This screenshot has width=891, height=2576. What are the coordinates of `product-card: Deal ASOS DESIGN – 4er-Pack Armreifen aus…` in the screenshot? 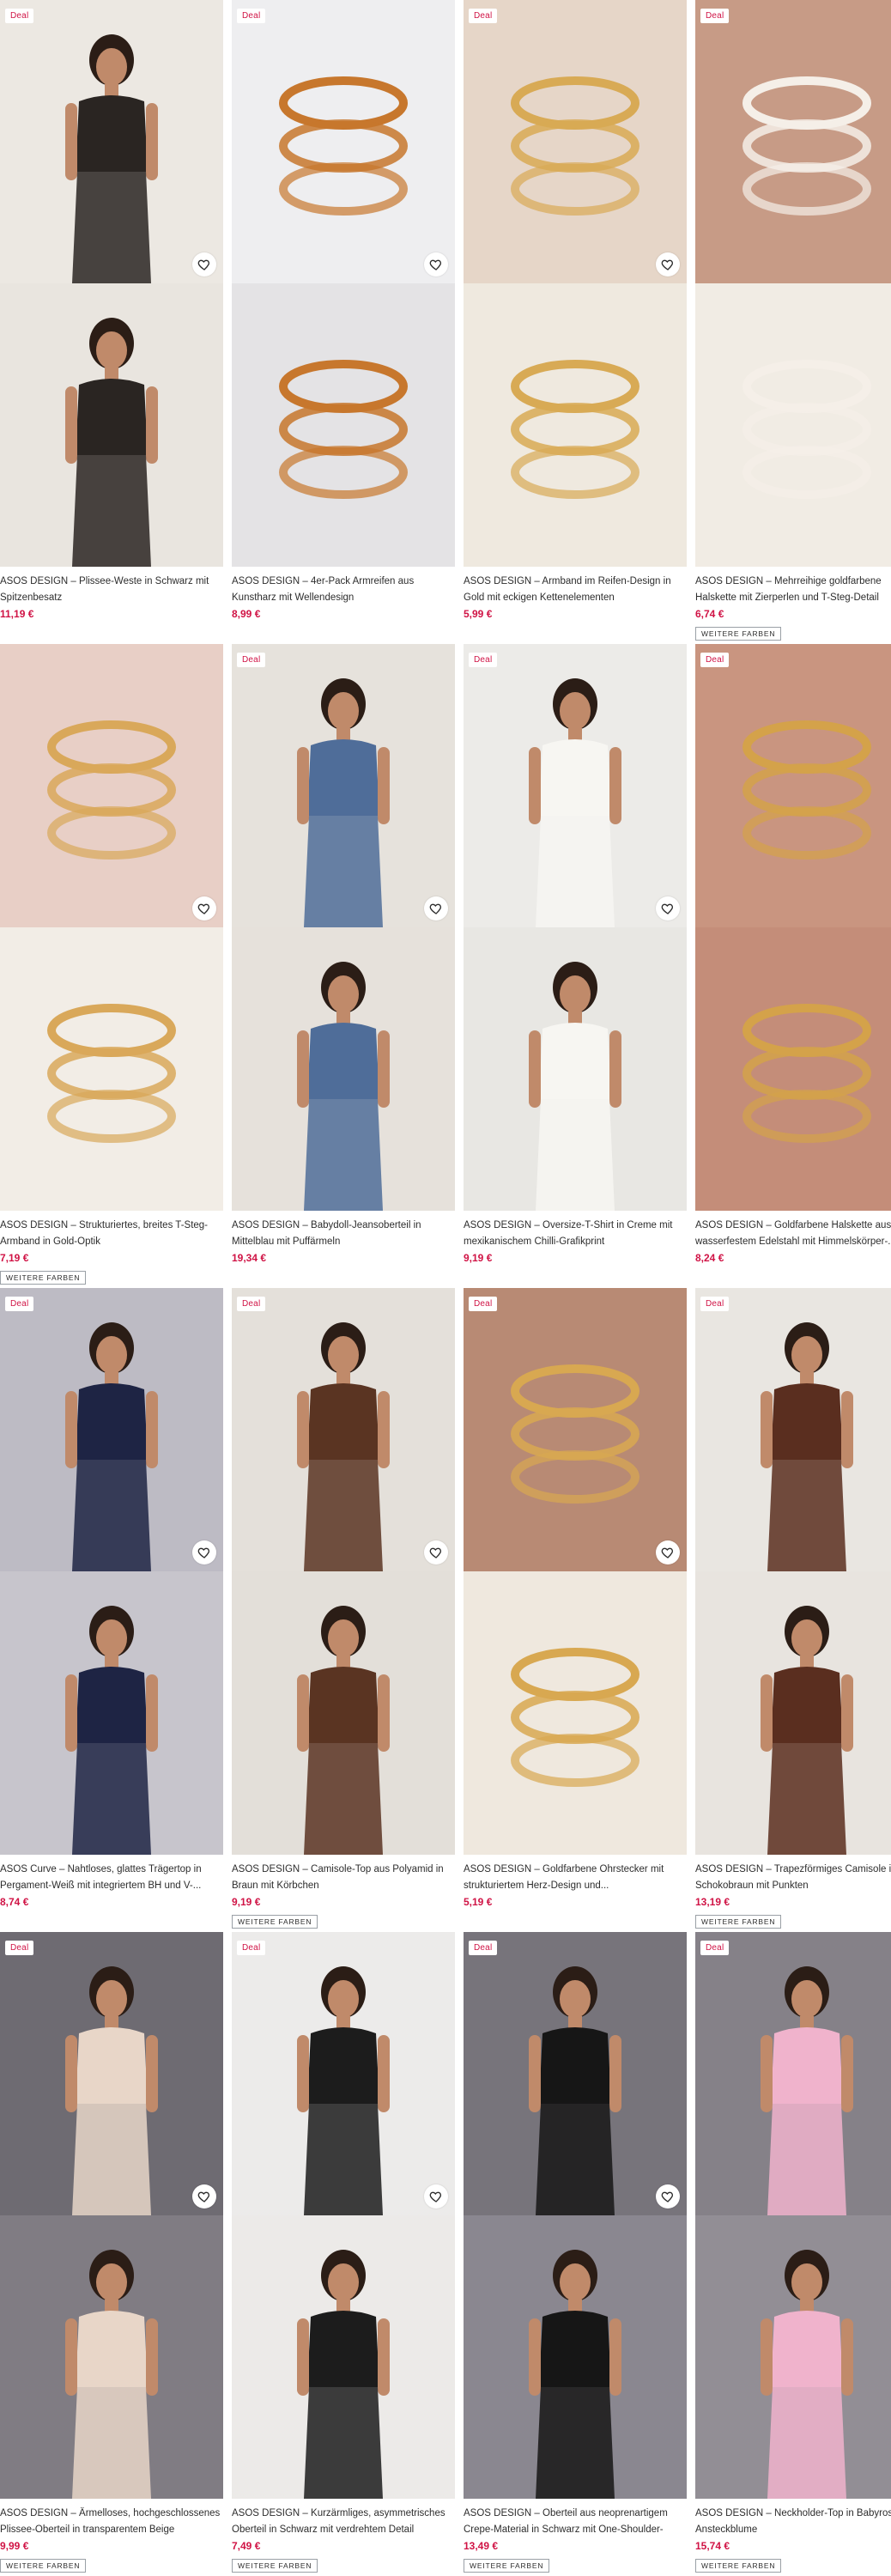 It's located at (344, 322).